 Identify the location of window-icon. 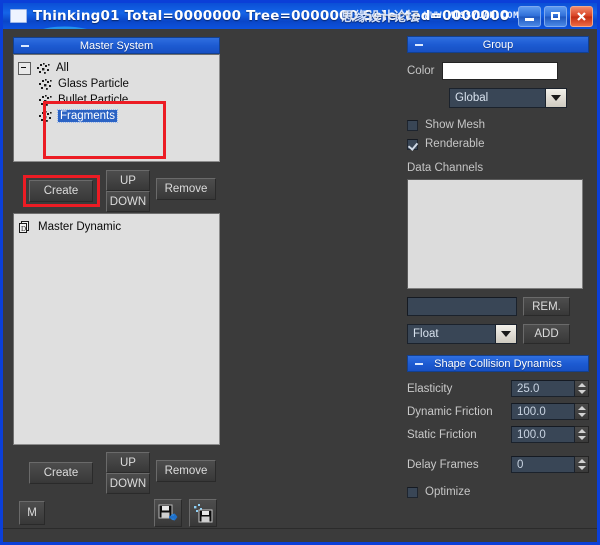
(18, 16).